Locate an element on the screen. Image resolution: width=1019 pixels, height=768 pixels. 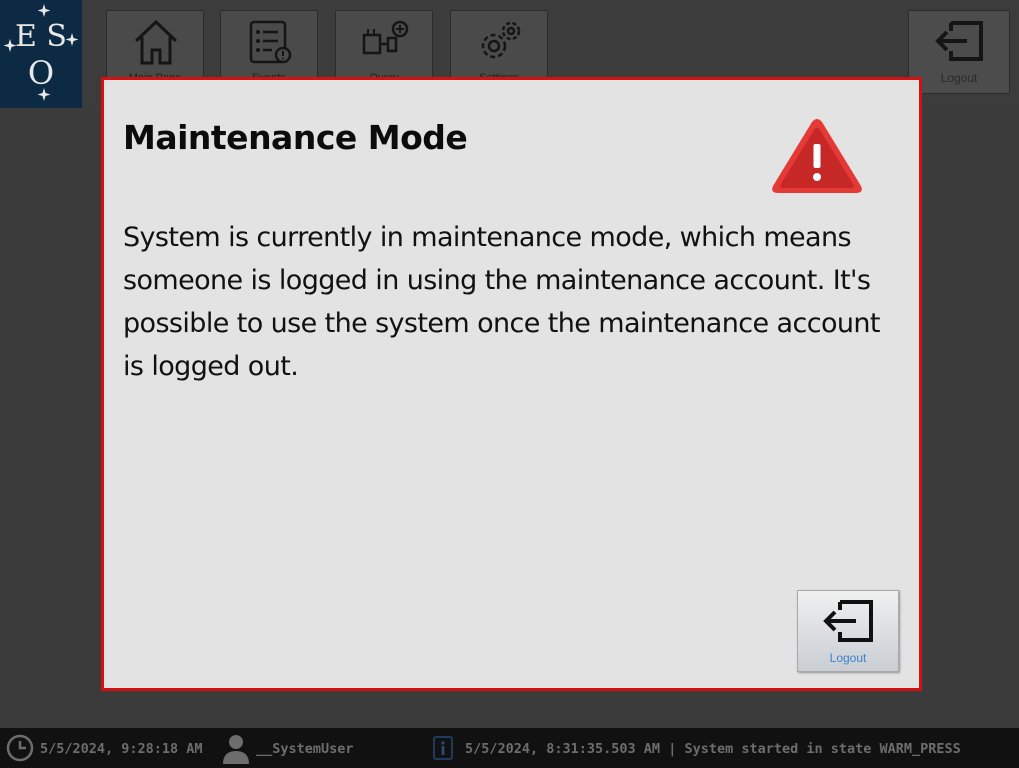
warning-icon is located at coordinates (817, 156).